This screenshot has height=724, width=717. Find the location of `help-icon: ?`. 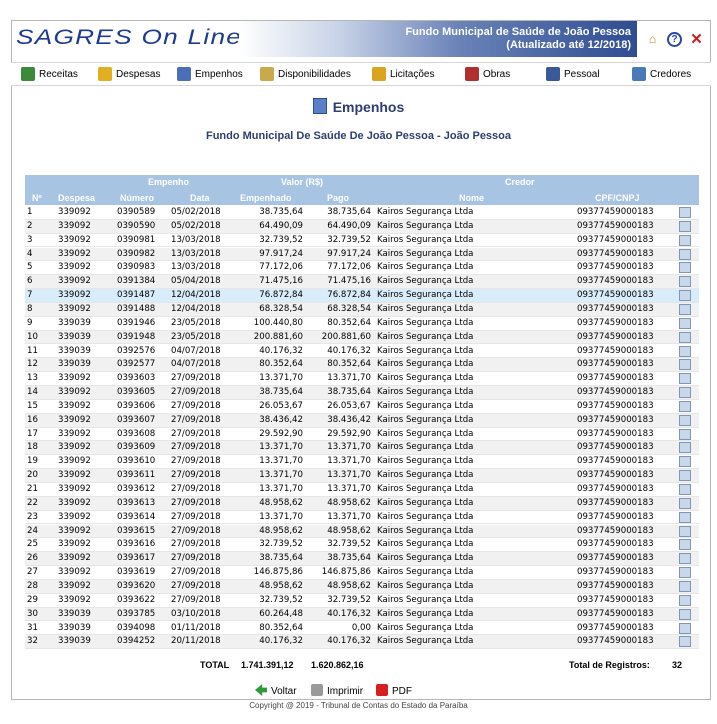

help-icon: ? is located at coordinates (674, 39).